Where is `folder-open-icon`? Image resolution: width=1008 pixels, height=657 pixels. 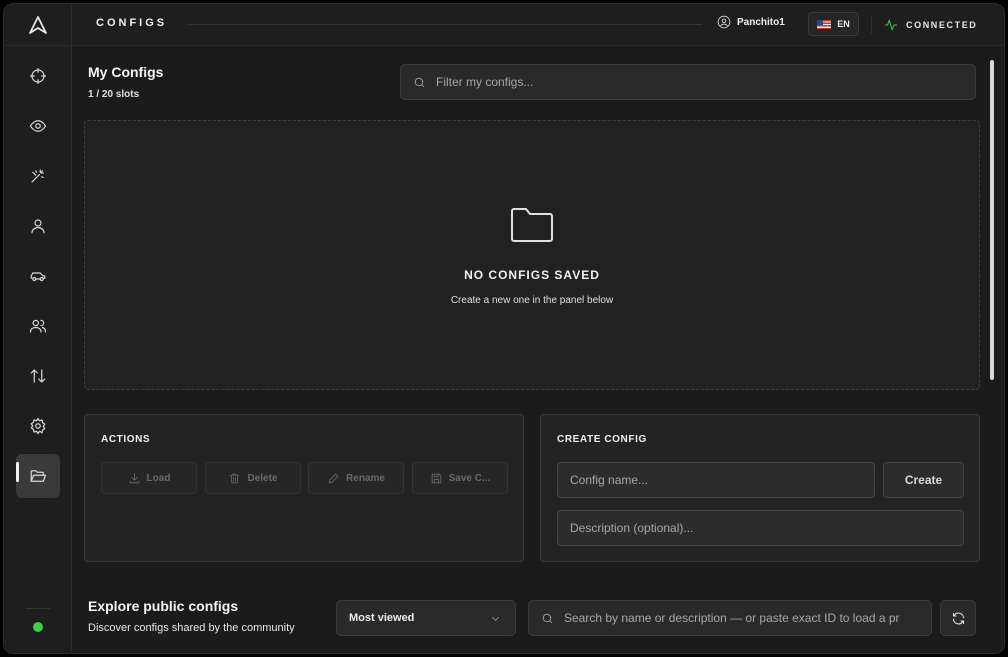
folder-open-icon is located at coordinates (38, 476).